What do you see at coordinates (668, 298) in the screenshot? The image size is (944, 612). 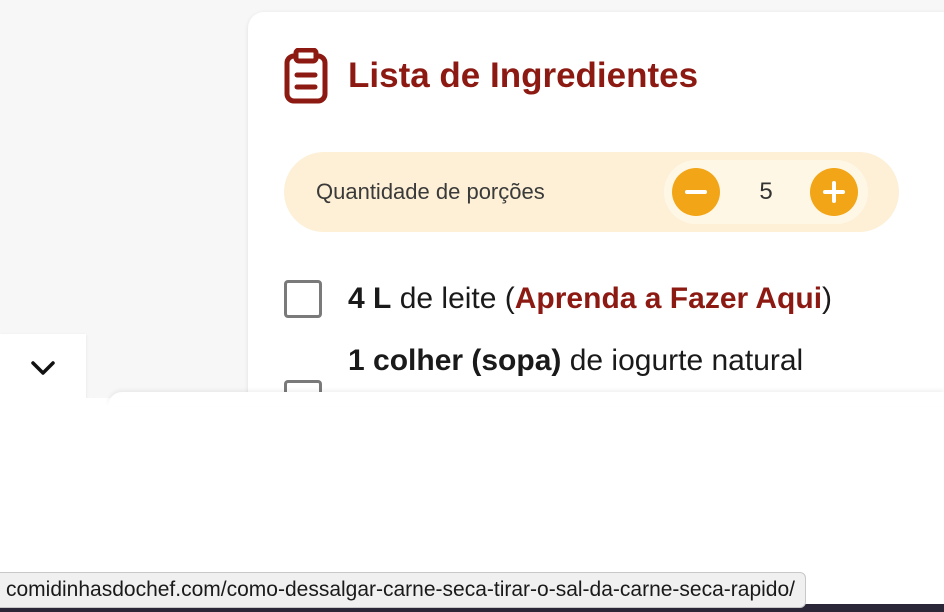 I see `learn-recipe-link: Aprenda a Fazer Aqui` at bounding box center [668, 298].